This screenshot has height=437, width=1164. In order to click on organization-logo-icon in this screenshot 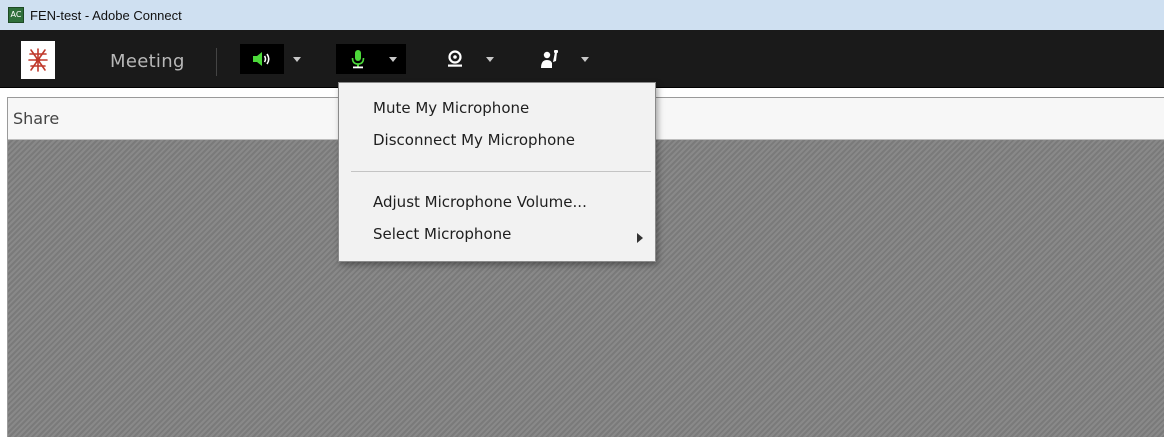, I will do `click(38, 60)`.